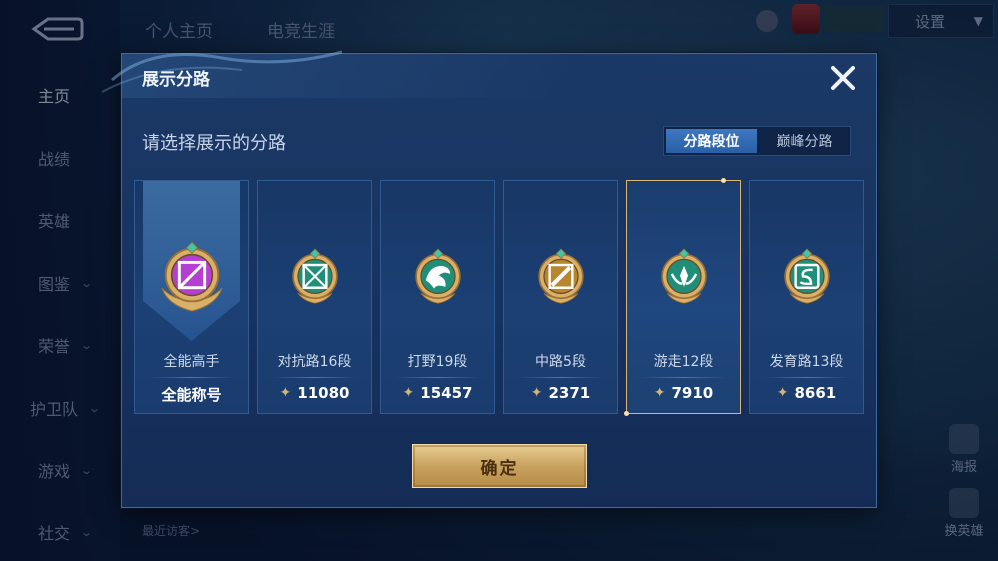  Describe the element at coordinates (176, 80) in the screenshot. I see `dialog-title: 展示分路` at that location.